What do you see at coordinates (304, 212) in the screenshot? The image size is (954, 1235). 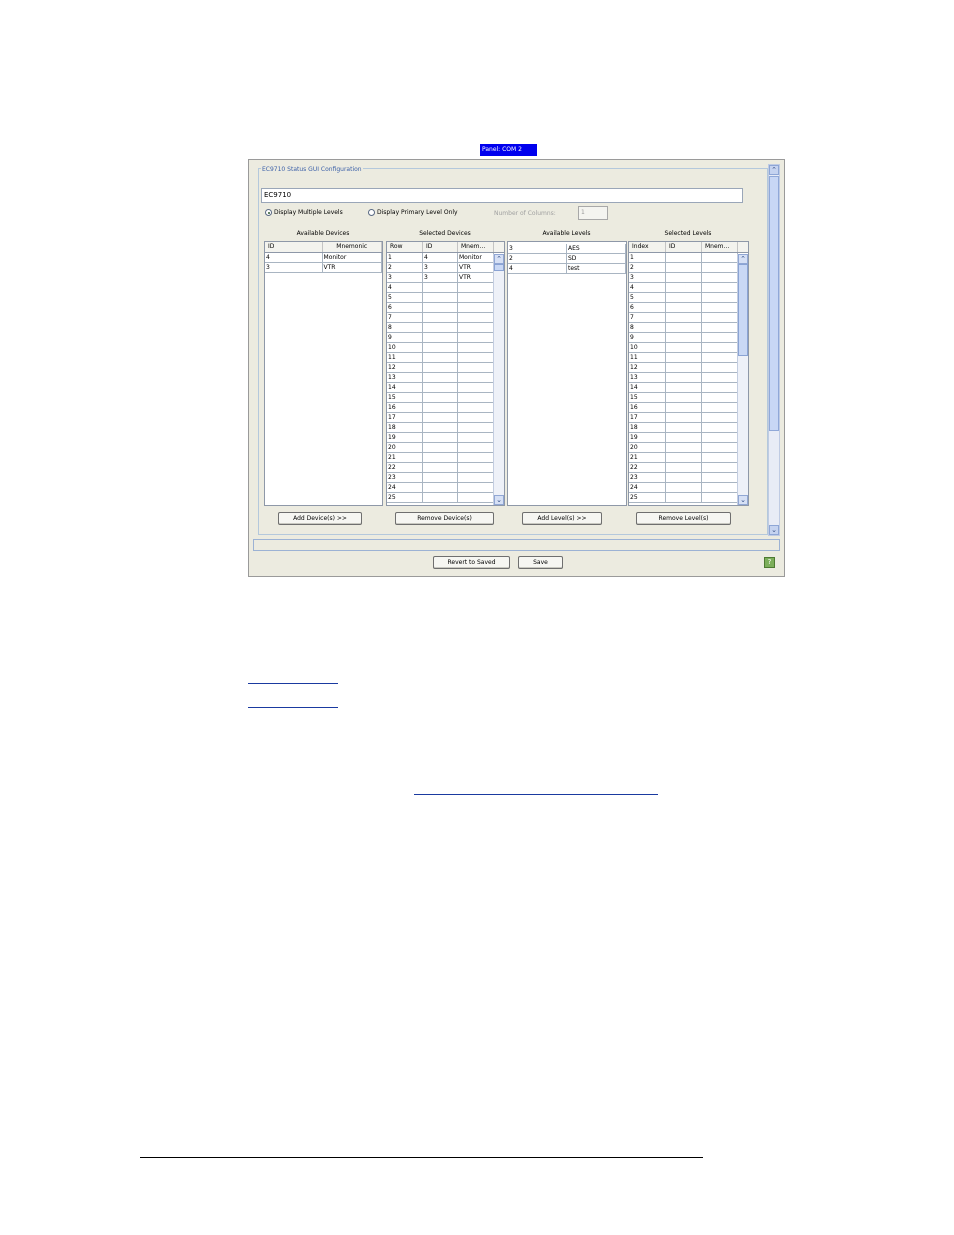 I see `display-multiple-levels-option: Display Multiple Levels` at bounding box center [304, 212].